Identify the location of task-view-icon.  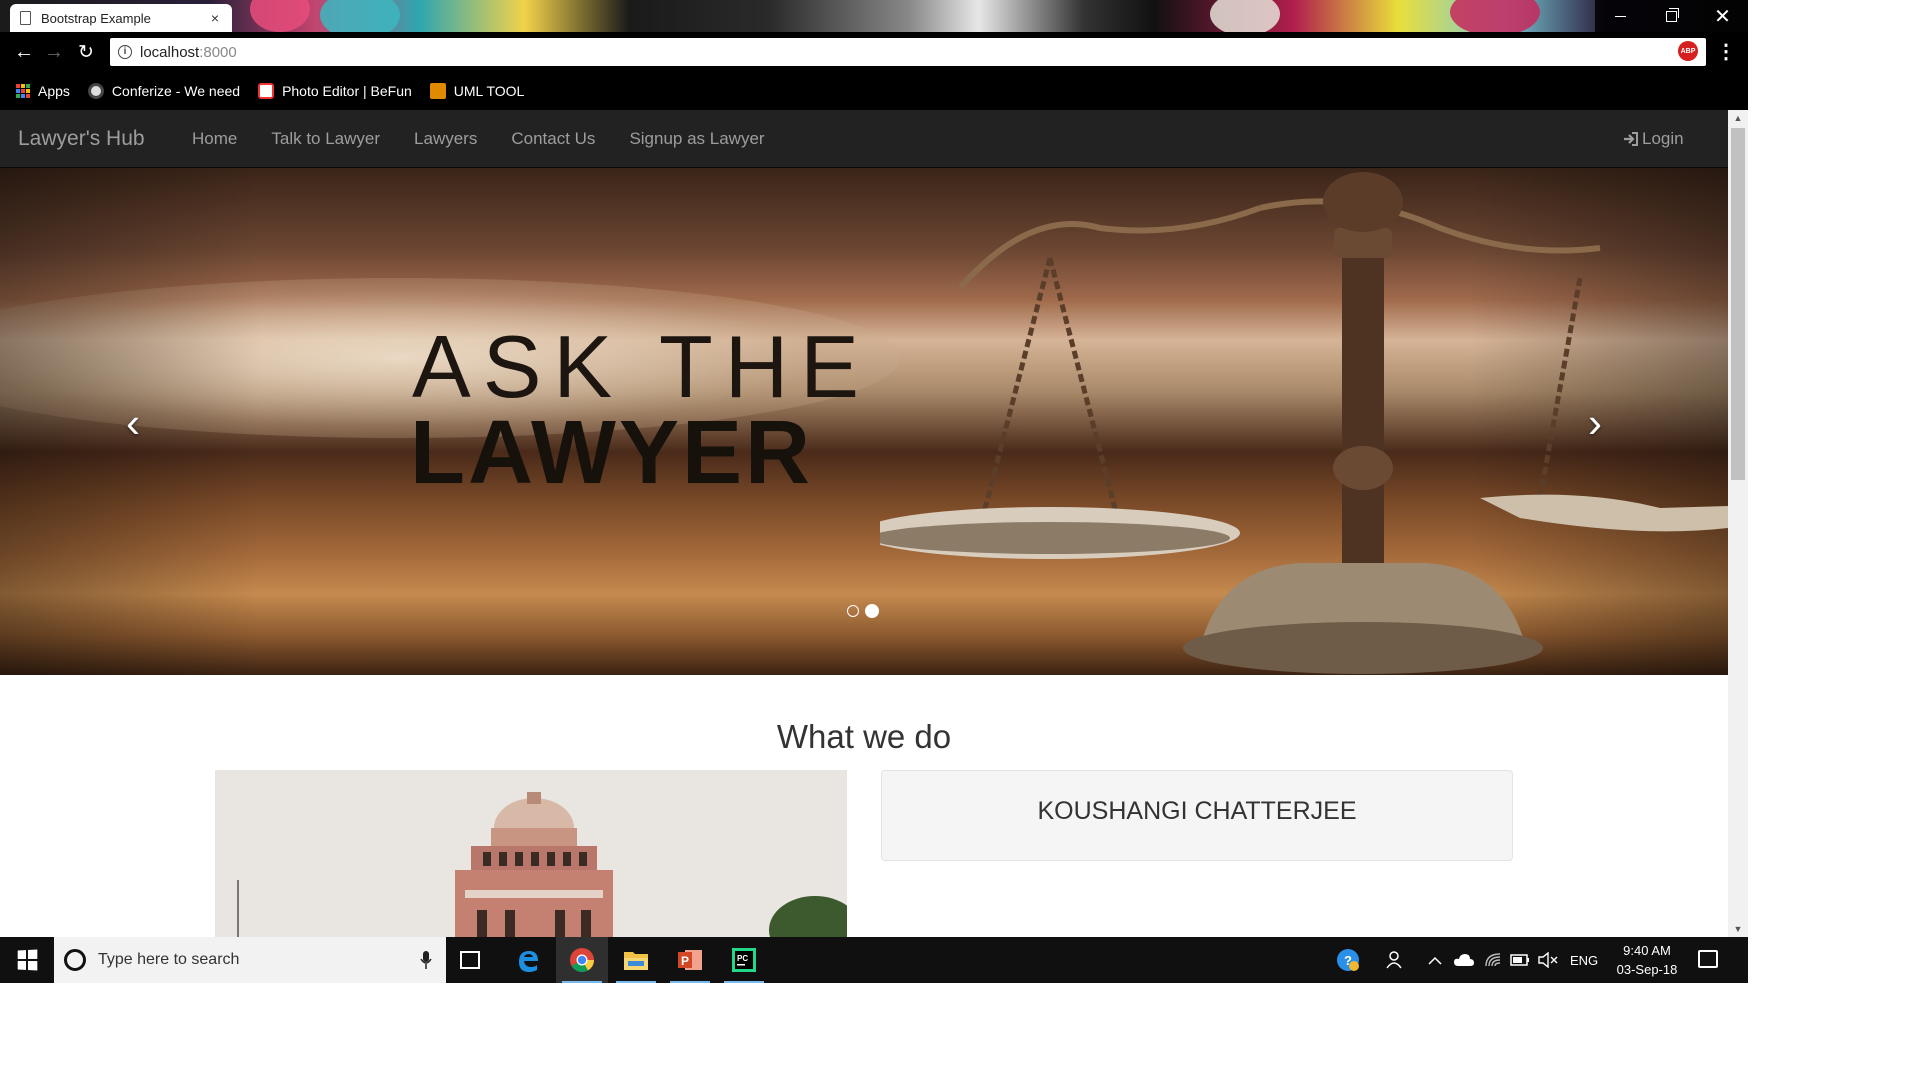
(470, 960).